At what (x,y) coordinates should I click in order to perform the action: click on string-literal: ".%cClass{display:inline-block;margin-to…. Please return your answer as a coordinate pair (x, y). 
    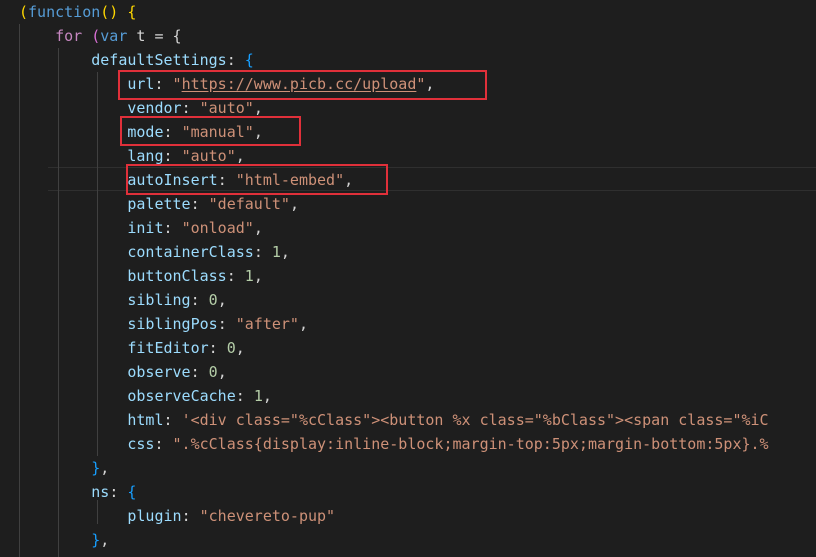
    Looking at the image, I should click on (470, 444).